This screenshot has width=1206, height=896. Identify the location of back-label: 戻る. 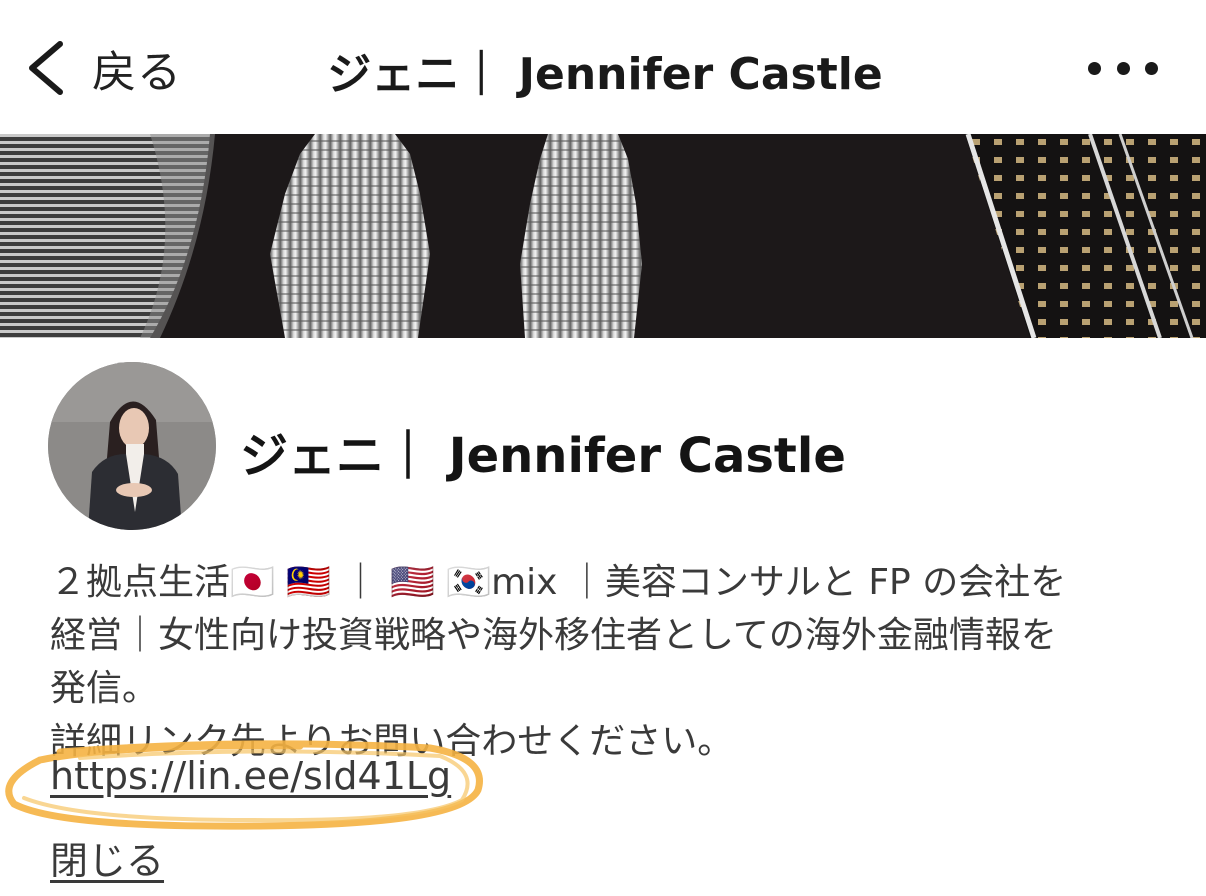
(137, 72).